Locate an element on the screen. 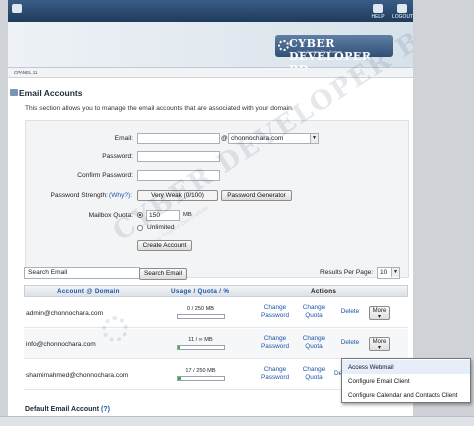 This screenshot has height=426, width=474. usage-text: 0 / 250 MB is located at coordinates (200, 309).